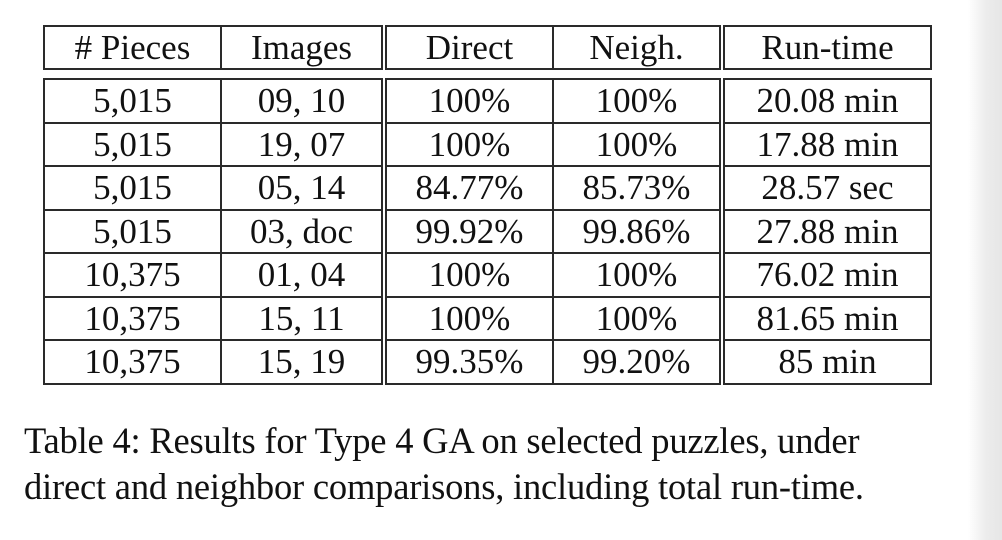 This screenshot has height=540, width=1002. Describe the element at coordinates (302, 362) in the screenshot. I see `cell-images: 15, 19` at that location.